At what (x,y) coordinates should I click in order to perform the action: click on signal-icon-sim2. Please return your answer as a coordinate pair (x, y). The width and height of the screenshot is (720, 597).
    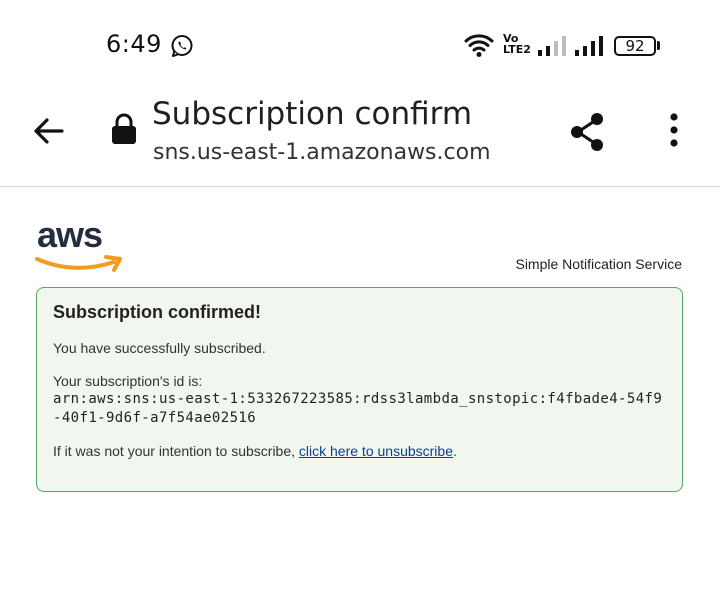
    Looking at the image, I should click on (589, 46).